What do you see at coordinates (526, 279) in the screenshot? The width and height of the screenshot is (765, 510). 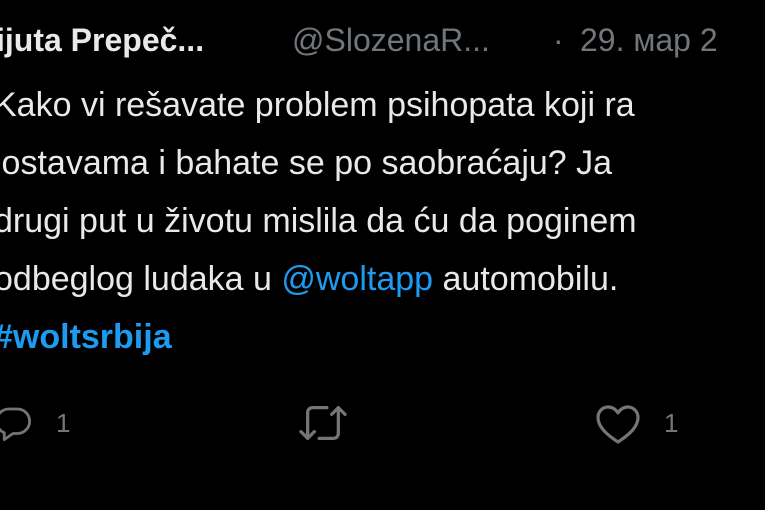 I see `tweet-text-segment: automobilu.` at bounding box center [526, 279].